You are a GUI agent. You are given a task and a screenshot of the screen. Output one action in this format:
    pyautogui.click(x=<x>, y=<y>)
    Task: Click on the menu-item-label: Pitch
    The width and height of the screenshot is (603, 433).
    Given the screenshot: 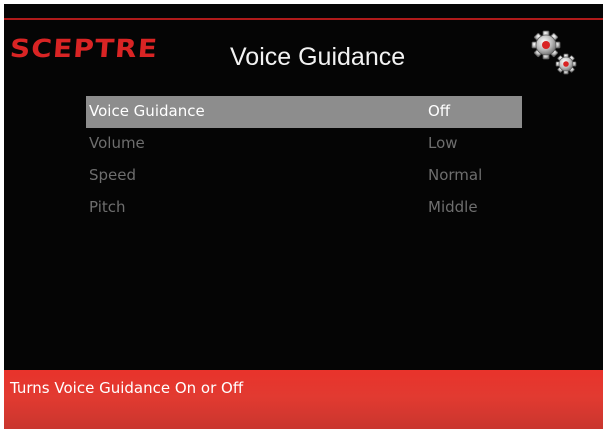 What is the action you would take?
    pyautogui.click(x=107, y=207)
    